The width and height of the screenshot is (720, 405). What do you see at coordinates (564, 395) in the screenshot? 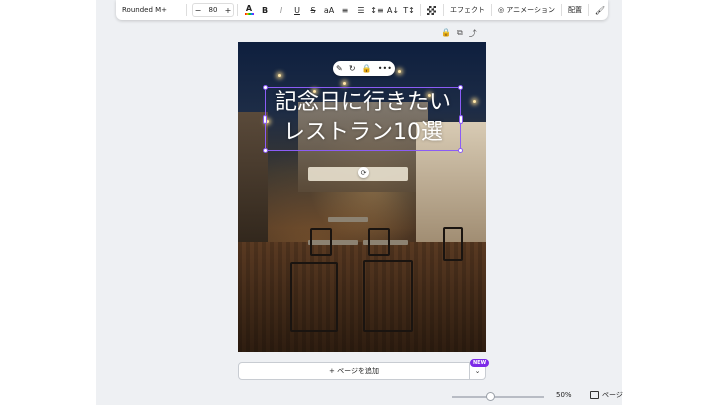
I see `zoom-level: 50%` at bounding box center [564, 395].